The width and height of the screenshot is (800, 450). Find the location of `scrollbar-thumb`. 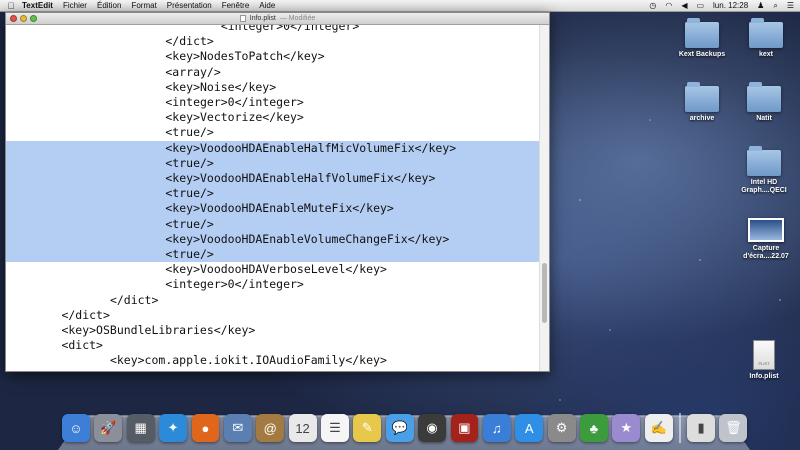

scrollbar-thumb is located at coordinates (544, 293).